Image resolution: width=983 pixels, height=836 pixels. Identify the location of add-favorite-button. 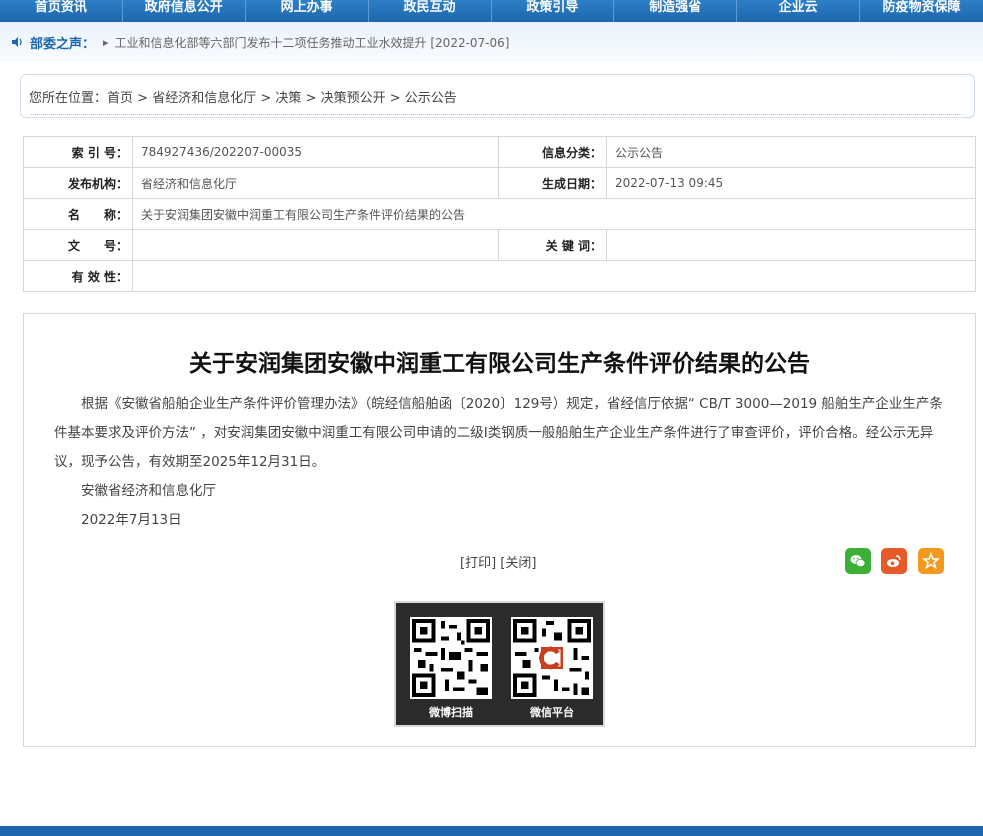
(931, 561).